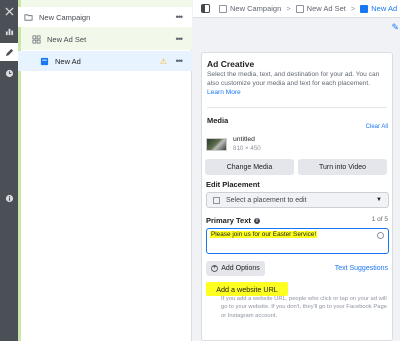 This screenshot has height=341, width=400. What do you see at coordinates (379, 200) in the screenshot?
I see `chevron-down-icon: ▼` at bounding box center [379, 200].